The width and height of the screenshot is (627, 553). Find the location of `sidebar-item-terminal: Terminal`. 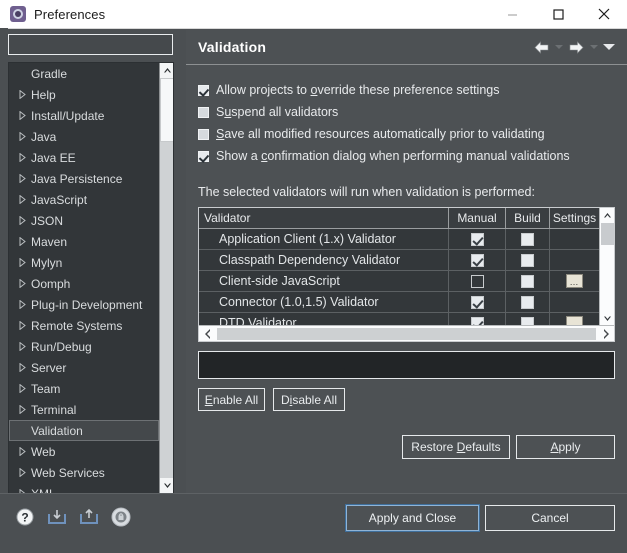

sidebar-item-terminal: Terminal is located at coordinates (84, 409).